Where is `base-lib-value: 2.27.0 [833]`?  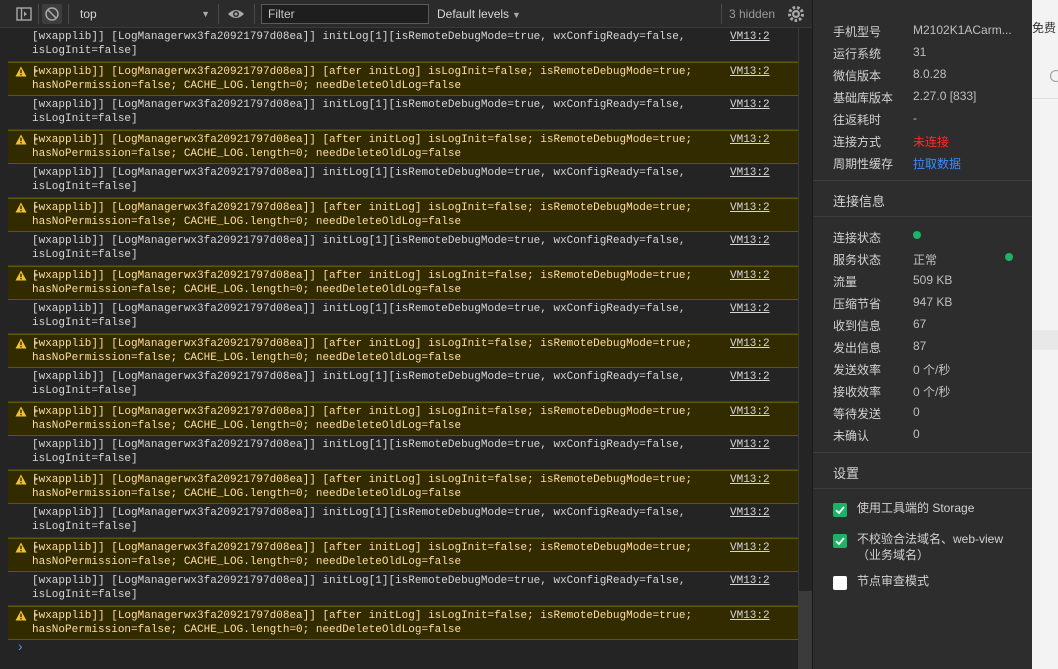
base-lib-value: 2.27.0 [833] is located at coordinates (945, 96).